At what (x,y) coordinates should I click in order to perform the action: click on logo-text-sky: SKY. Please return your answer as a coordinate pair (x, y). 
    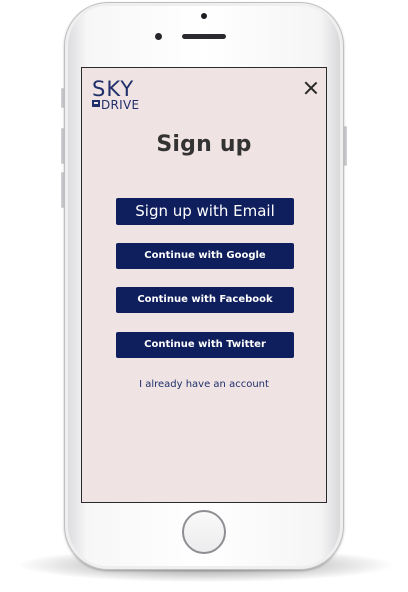
    Looking at the image, I should click on (113, 89).